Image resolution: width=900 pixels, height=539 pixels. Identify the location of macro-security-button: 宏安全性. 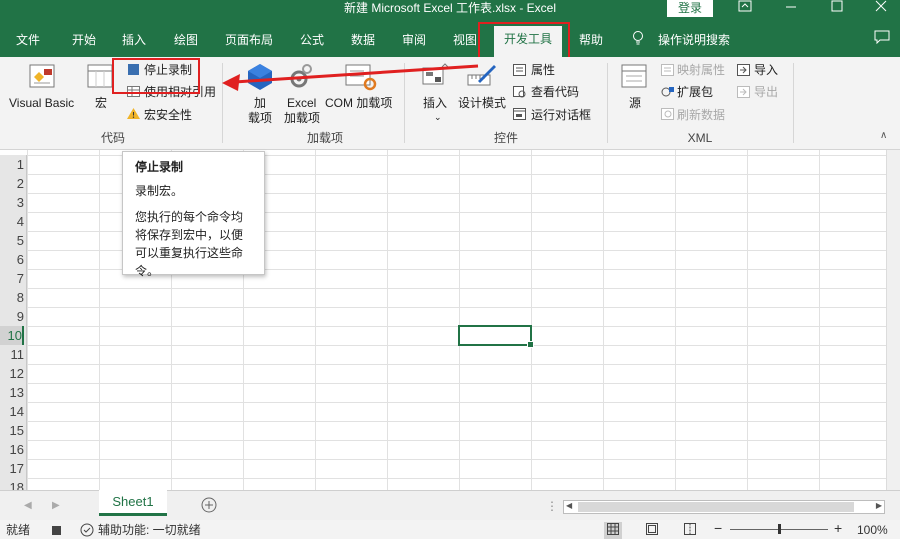
(168, 115).